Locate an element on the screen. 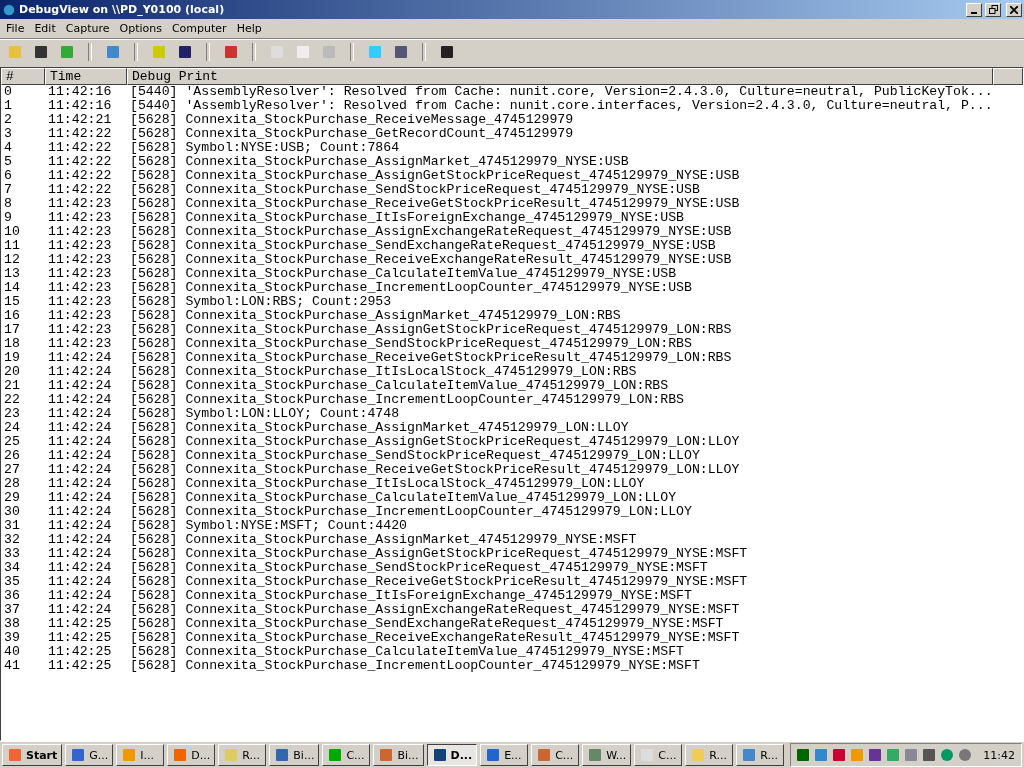 Image resolution: width=1024 pixels, height=768 pixels. debug-message: [5628] Connexita_StockPurchase_ReceiveGetStockPriceResult_4745129979_LON:RBS is located at coordinates (430, 358).